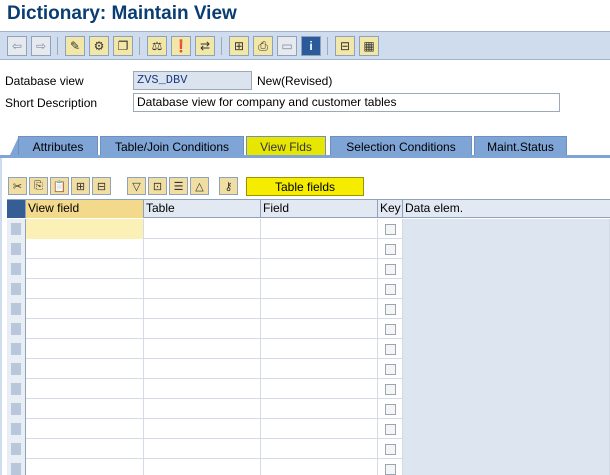 The width and height of the screenshot is (610, 475). What do you see at coordinates (17, 46) in the screenshot?
I see `back-arrow-icon: ⇦` at bounding box center [17, 46].